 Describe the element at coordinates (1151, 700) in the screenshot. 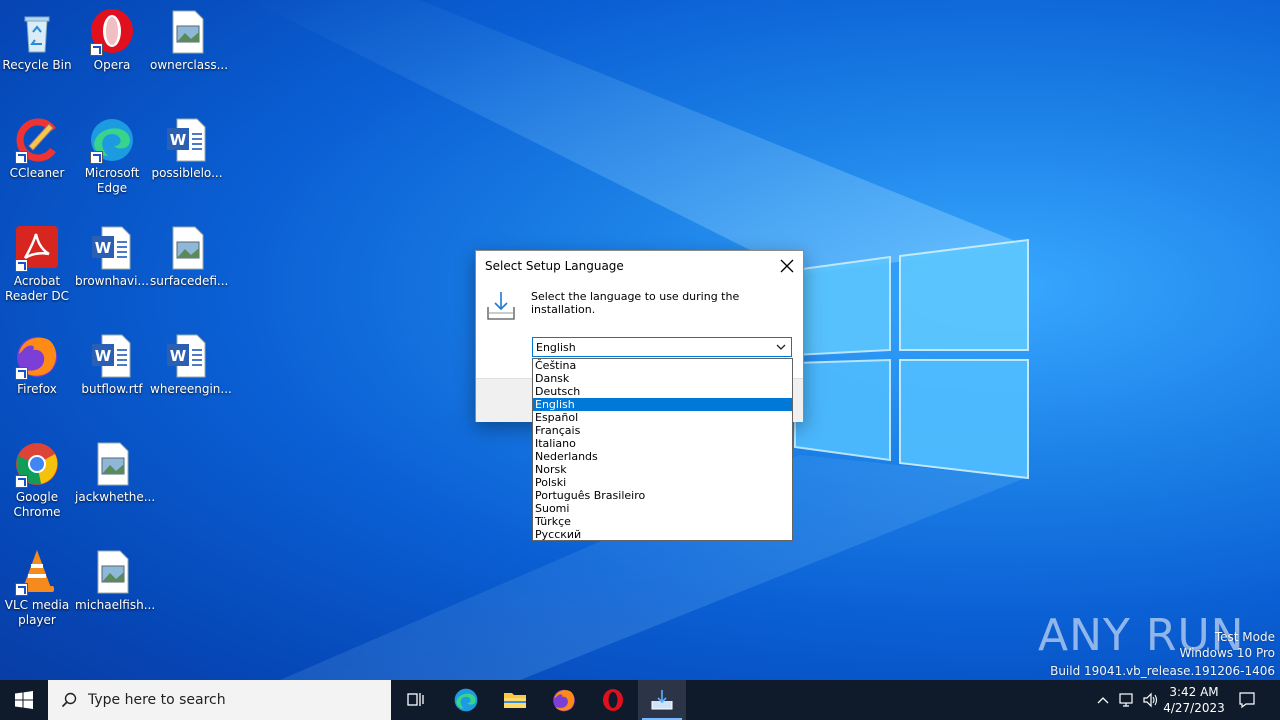

I see `volume-icon` at that location.